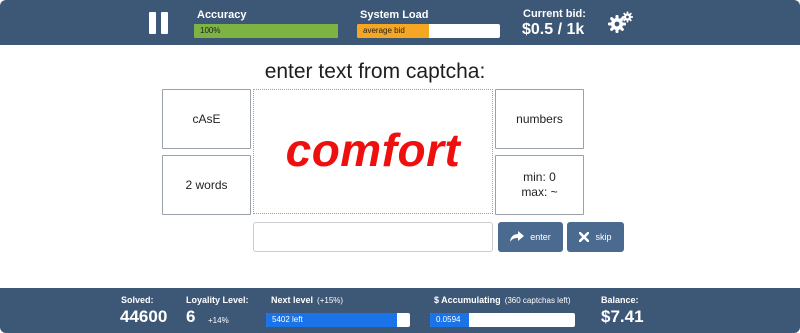 The image size is (800, 333). Describe the element at coordinates (206, 185) in the screenshot. I see `word-count-option: 2 words` at that location.